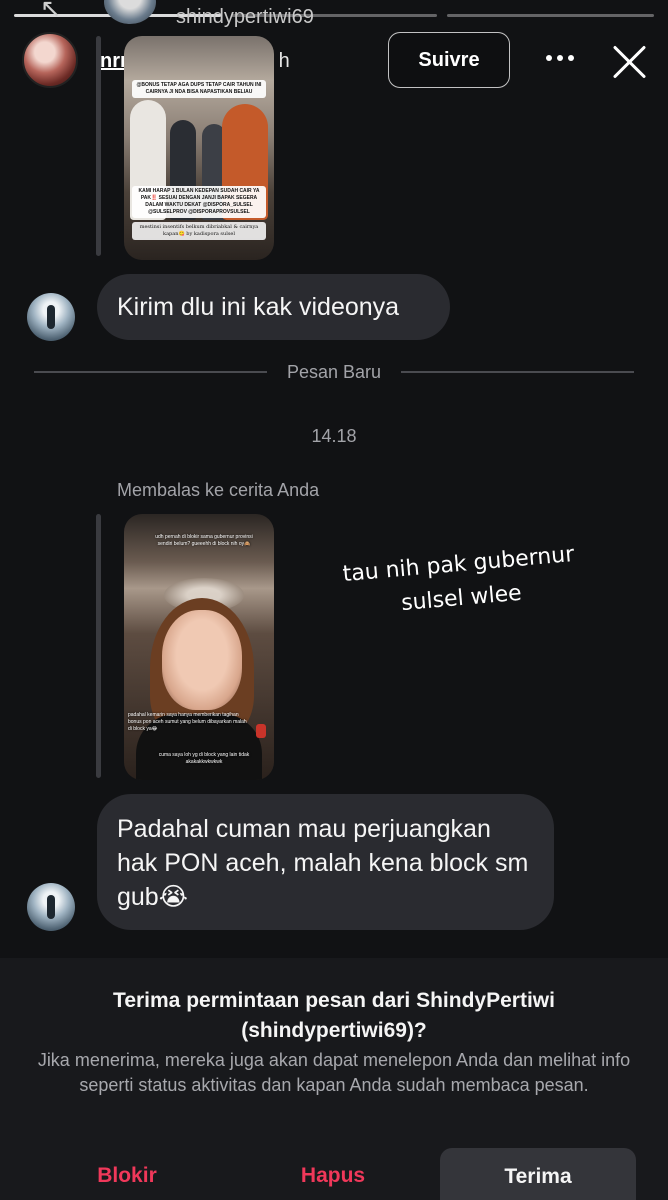  I want to click on request-actions: Blokir Hapus Terima, so click(334, 1174).